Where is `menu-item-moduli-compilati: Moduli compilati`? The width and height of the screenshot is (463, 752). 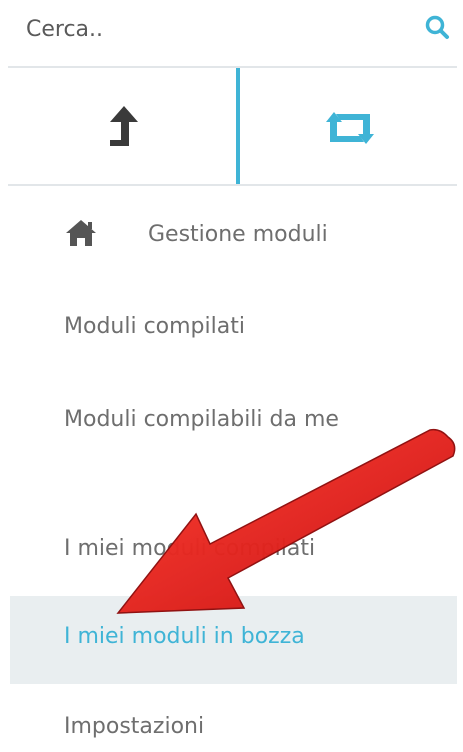 menu-item-moduli-compilati: Moduli compilati is located at coordinates (233, 332).